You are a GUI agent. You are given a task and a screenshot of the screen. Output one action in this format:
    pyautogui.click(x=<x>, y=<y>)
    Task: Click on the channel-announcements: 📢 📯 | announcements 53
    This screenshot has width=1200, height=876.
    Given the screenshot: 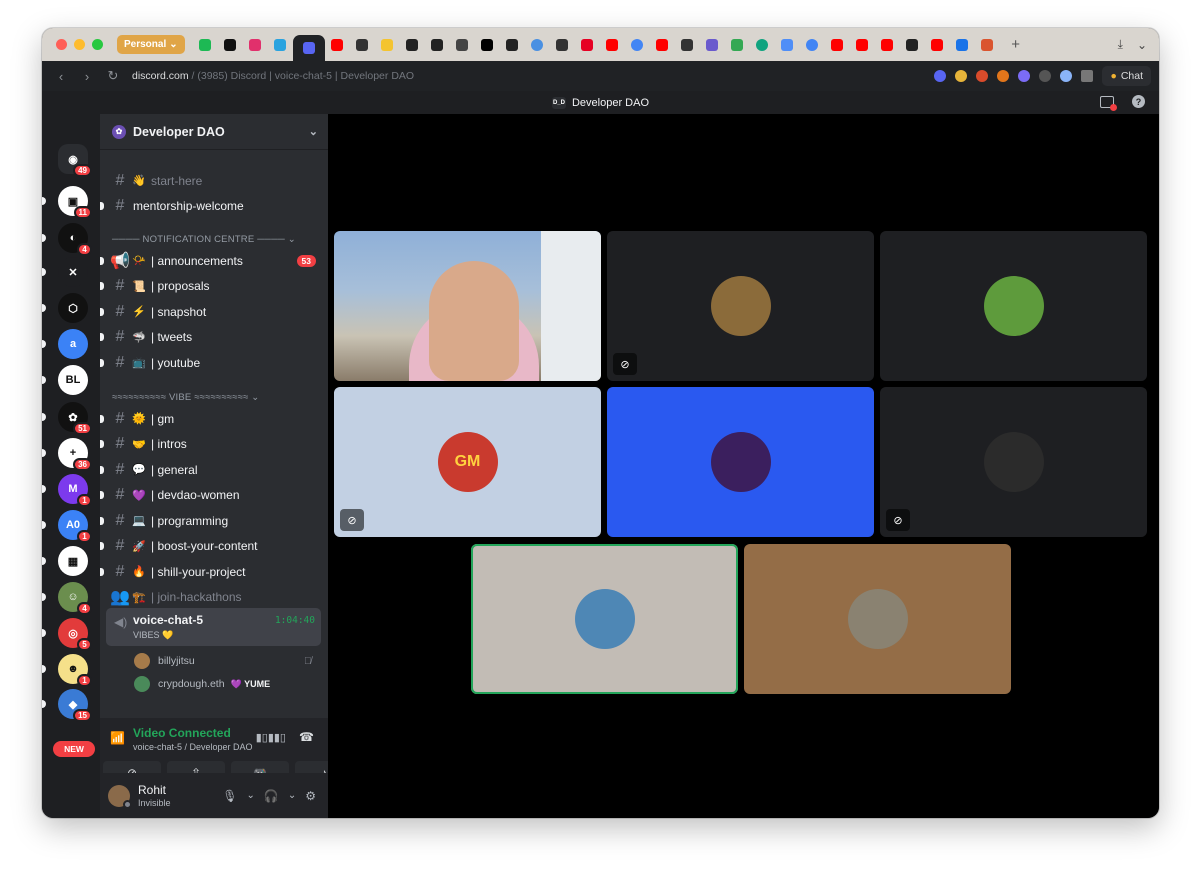 What is the action you would take?
    pyautogui.click(x=214, y=260)
    